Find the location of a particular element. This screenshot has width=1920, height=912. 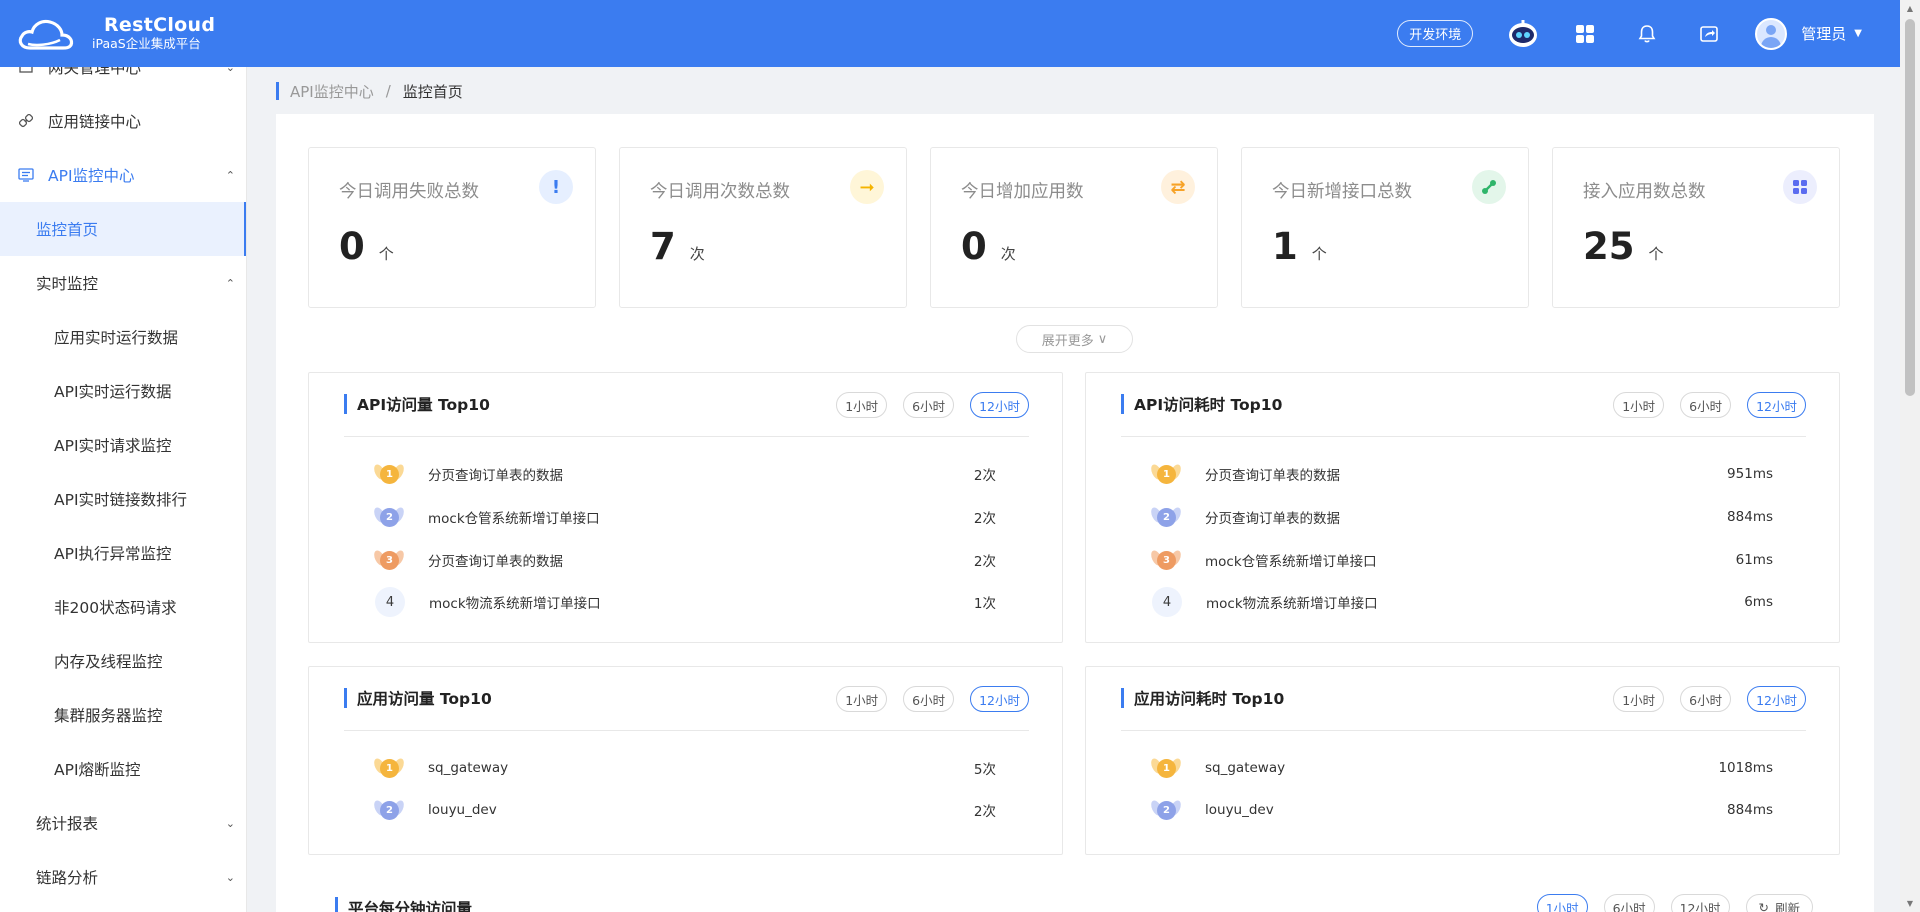

share-icon is located at coordinates (1709, 34).